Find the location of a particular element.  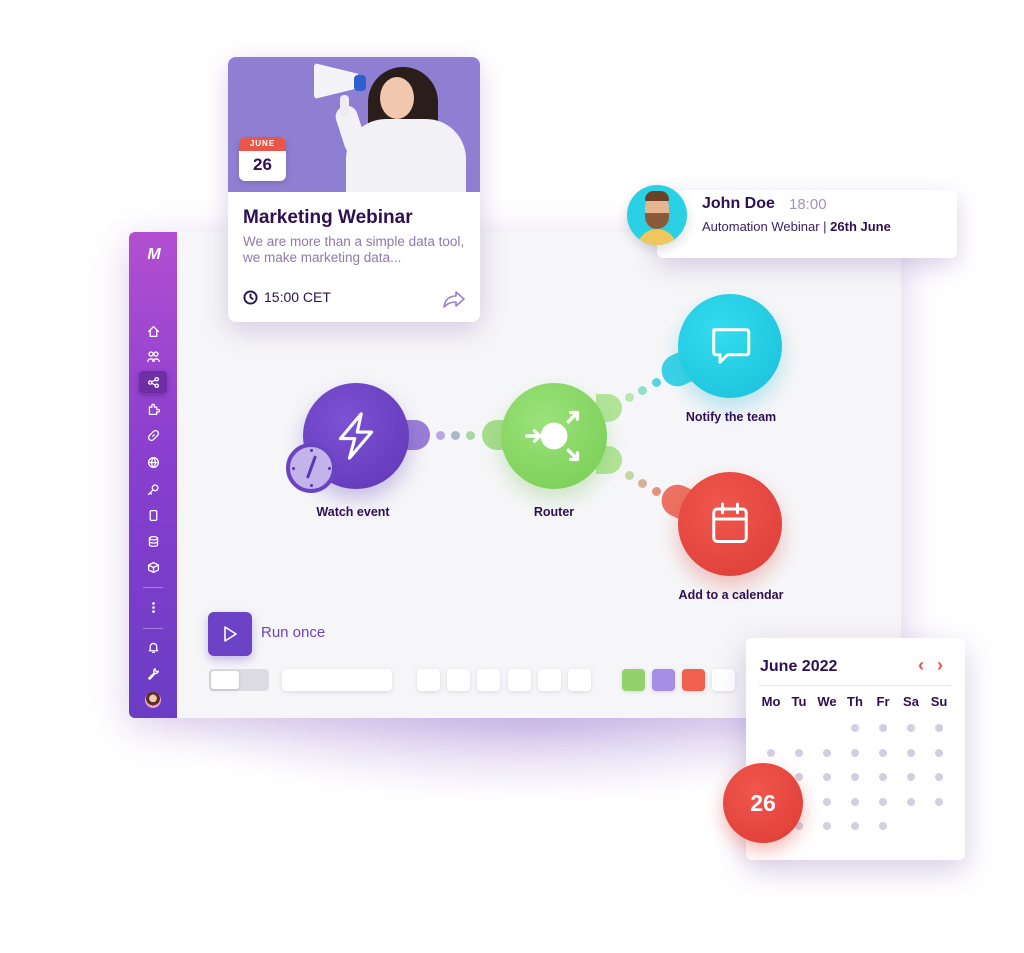

webinar-time: 15:00 CET is located at coordinates (287, 297).